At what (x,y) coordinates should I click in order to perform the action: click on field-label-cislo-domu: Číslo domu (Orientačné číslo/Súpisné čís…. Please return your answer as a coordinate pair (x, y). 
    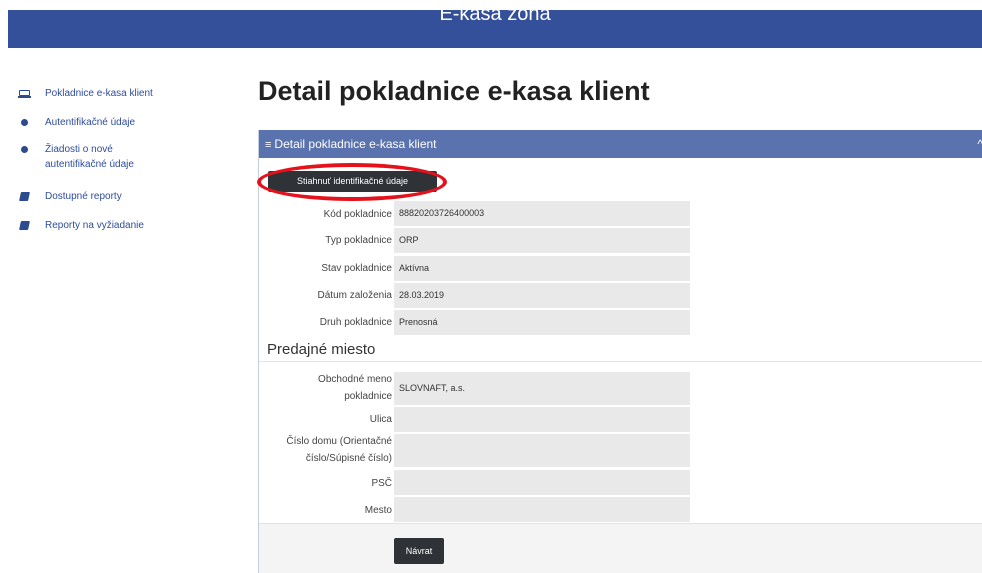
    Looking at the image, I should click on (339, 450).